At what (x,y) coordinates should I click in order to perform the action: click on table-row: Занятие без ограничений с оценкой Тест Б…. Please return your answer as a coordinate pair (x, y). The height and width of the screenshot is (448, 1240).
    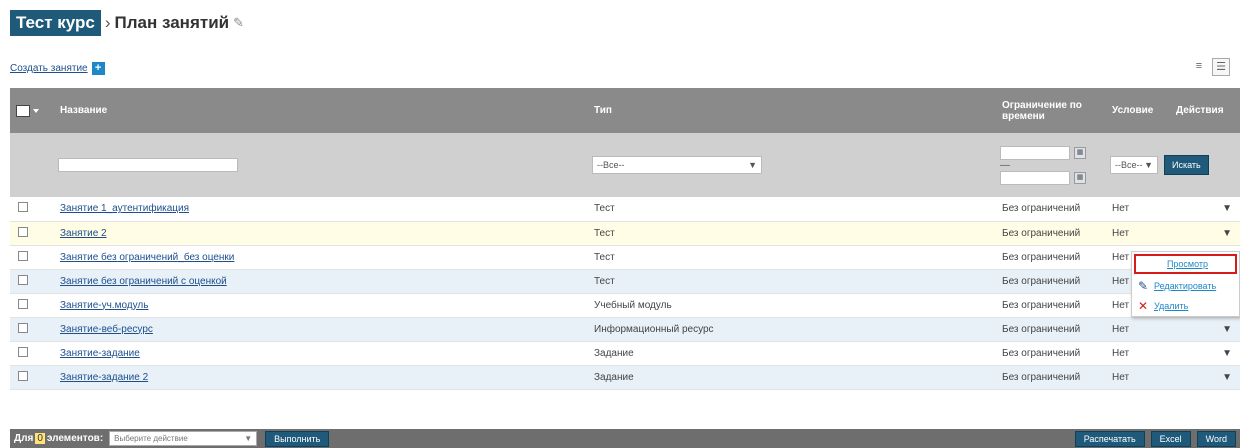
    Looking at the image, I should click on (625, 281).